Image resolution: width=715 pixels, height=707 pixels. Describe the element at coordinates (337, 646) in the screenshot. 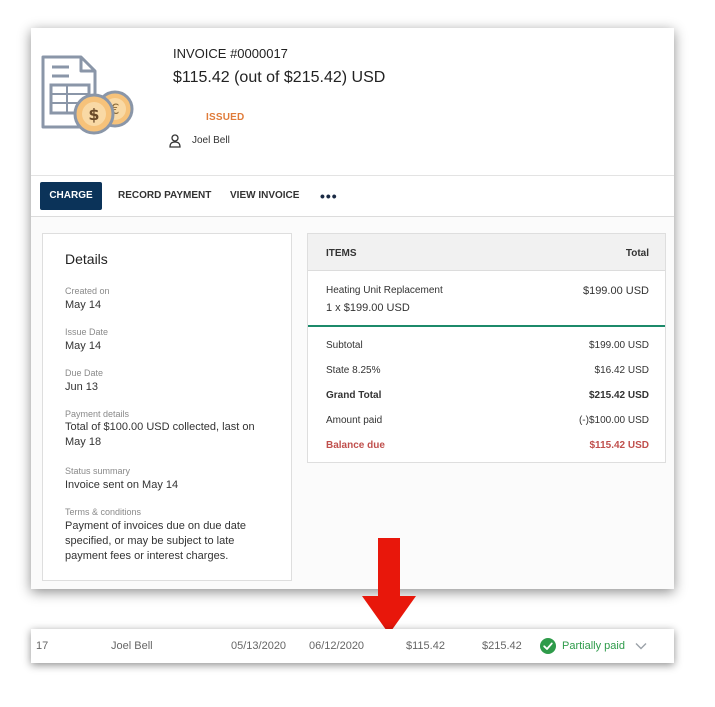

I see `row-due-date: 06/12/2020` at that location.